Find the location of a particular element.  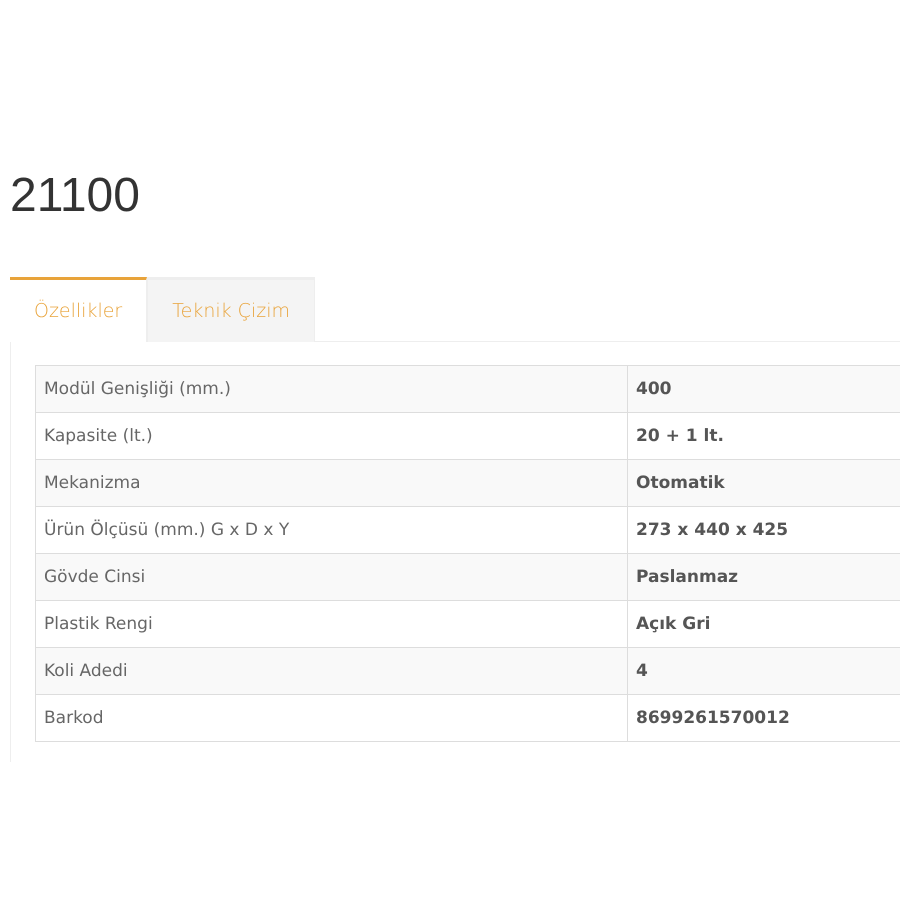

spec-label: Koli Adedi is located at coordinates (332, 671).